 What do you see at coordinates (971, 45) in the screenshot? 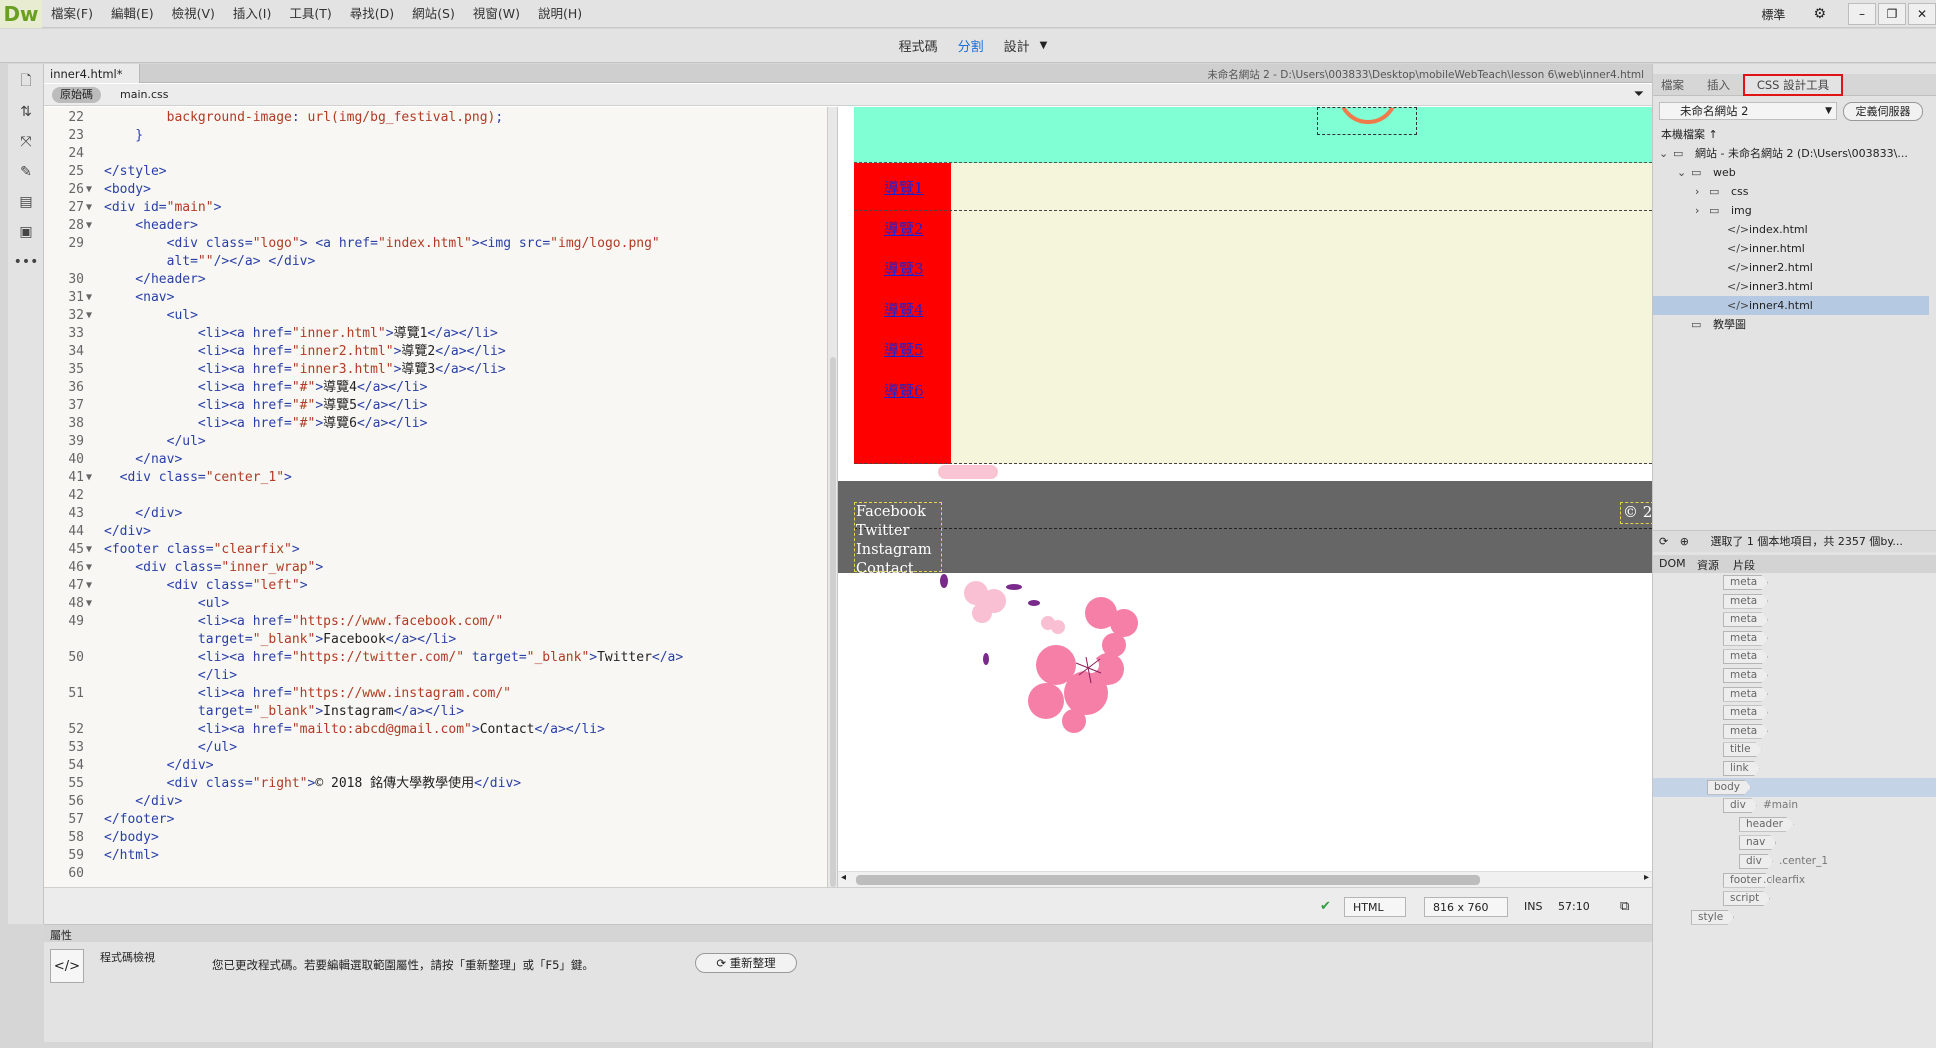
I see `split-view-button: 分割` at bounding box center [971, 45].